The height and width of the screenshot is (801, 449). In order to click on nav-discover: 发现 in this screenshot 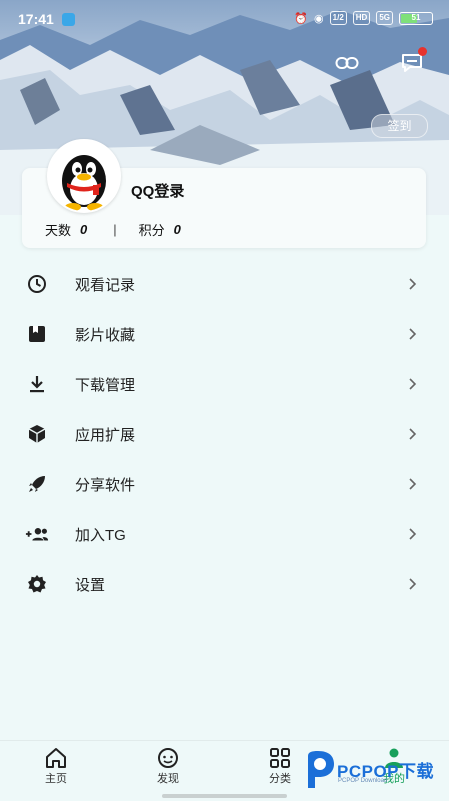, I will do `click(168, 766)`.